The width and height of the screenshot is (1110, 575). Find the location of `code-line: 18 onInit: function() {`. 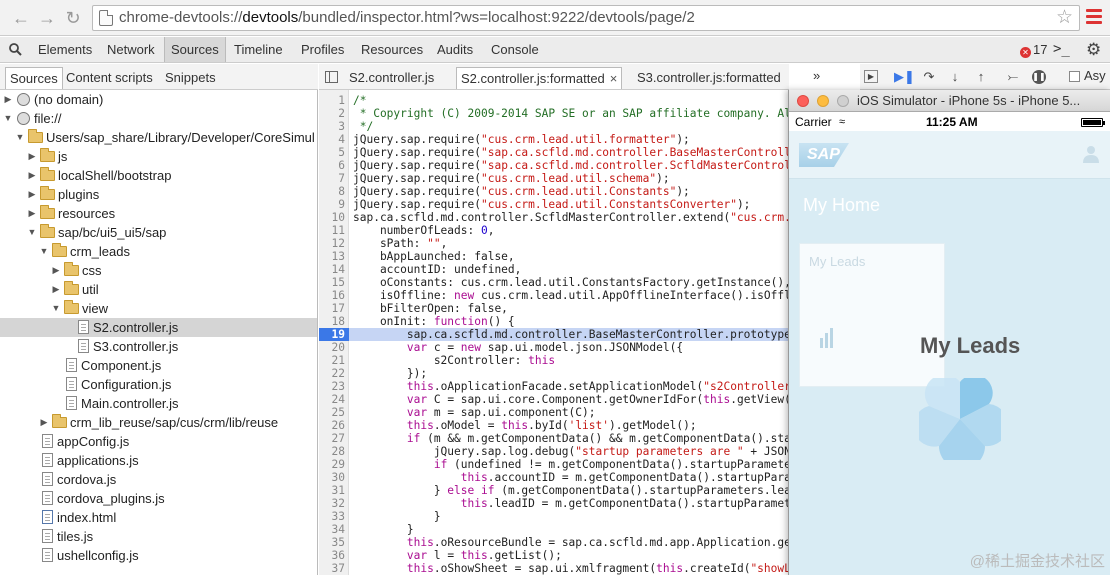

code-line: 18 onInit: function() { is located at coordinates (554, 321).